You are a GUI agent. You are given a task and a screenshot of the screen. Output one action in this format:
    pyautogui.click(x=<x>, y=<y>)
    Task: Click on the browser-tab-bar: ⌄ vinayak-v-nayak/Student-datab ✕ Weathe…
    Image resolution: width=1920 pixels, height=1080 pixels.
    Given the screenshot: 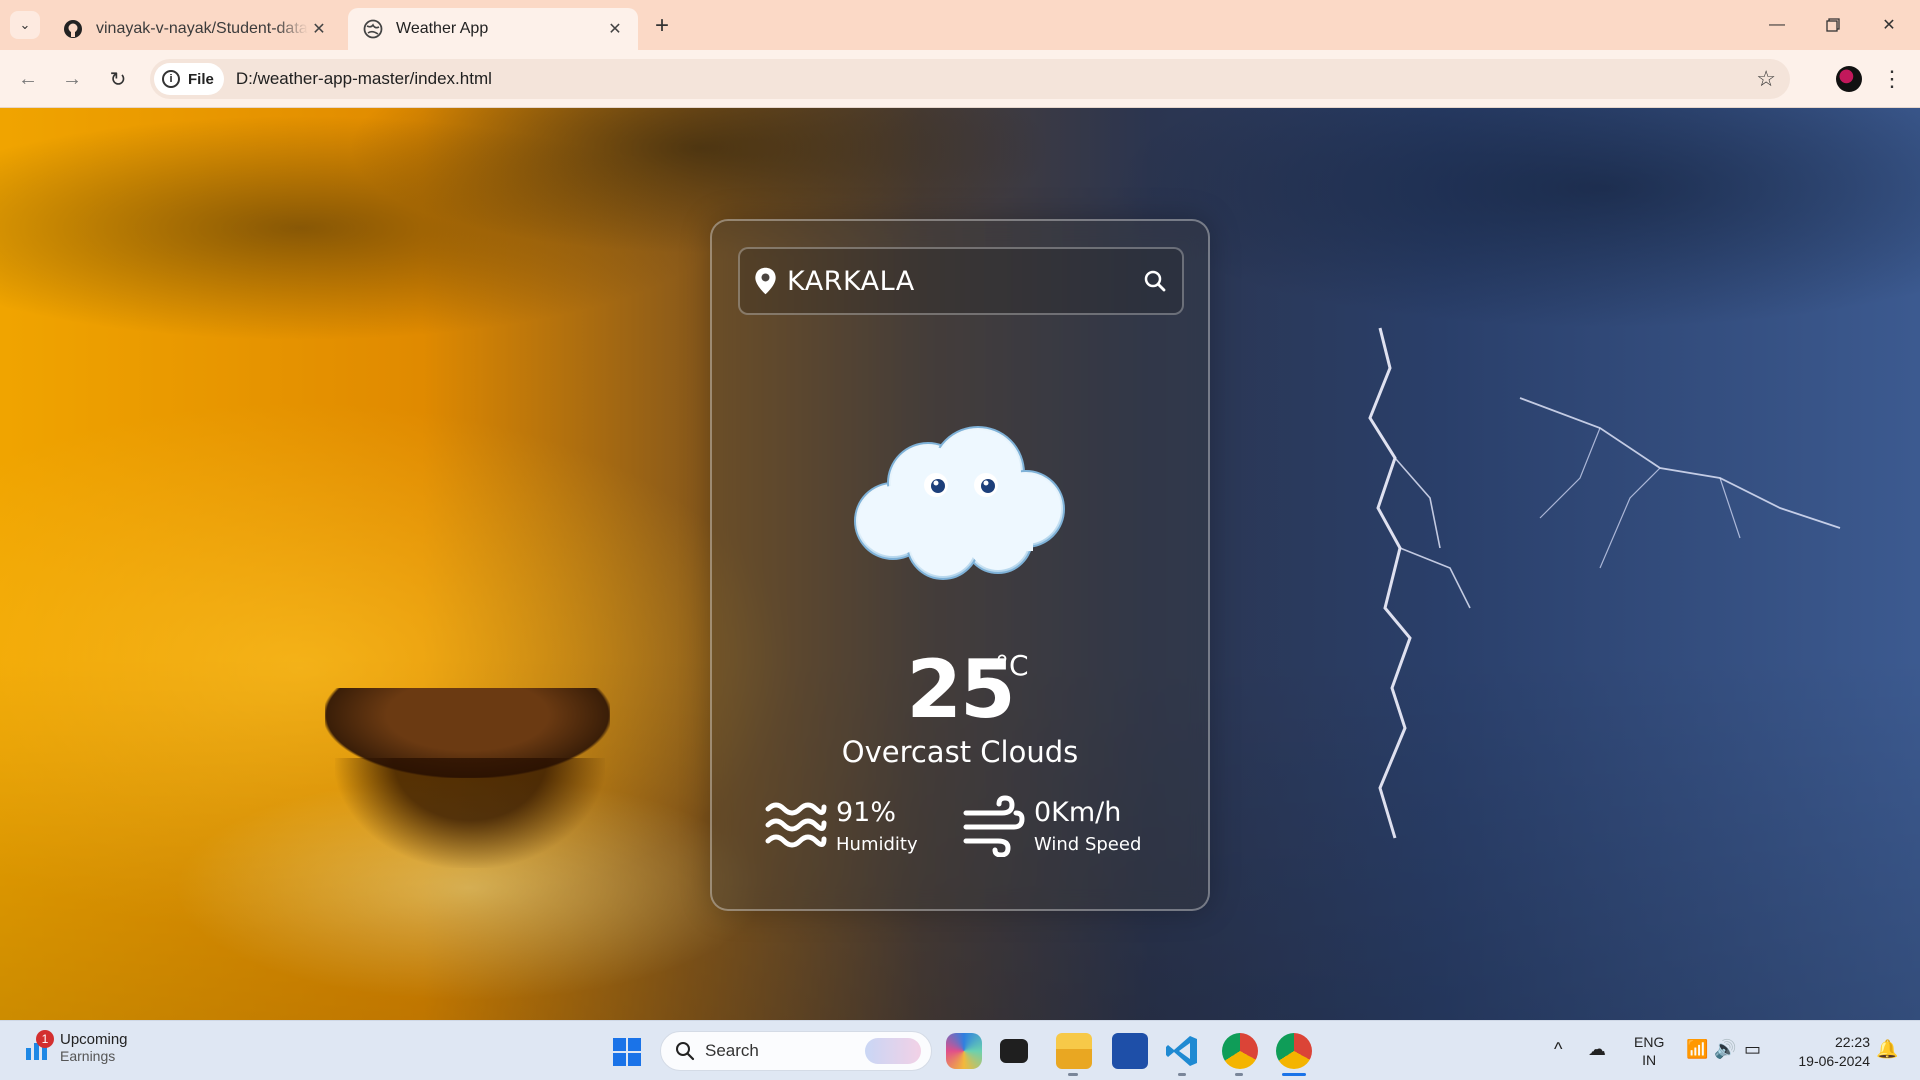 What is the action you would take?
    pyautogui.click(x=960, y=25)
    